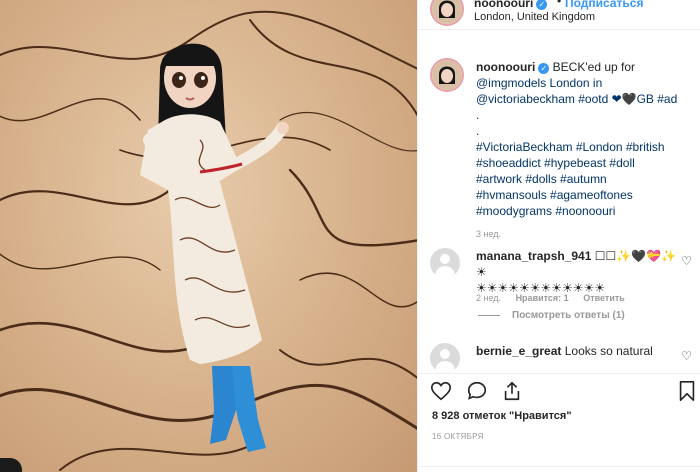  I want to click on comment-text: bernie_e_great Looks so natural, so click(578, 351).